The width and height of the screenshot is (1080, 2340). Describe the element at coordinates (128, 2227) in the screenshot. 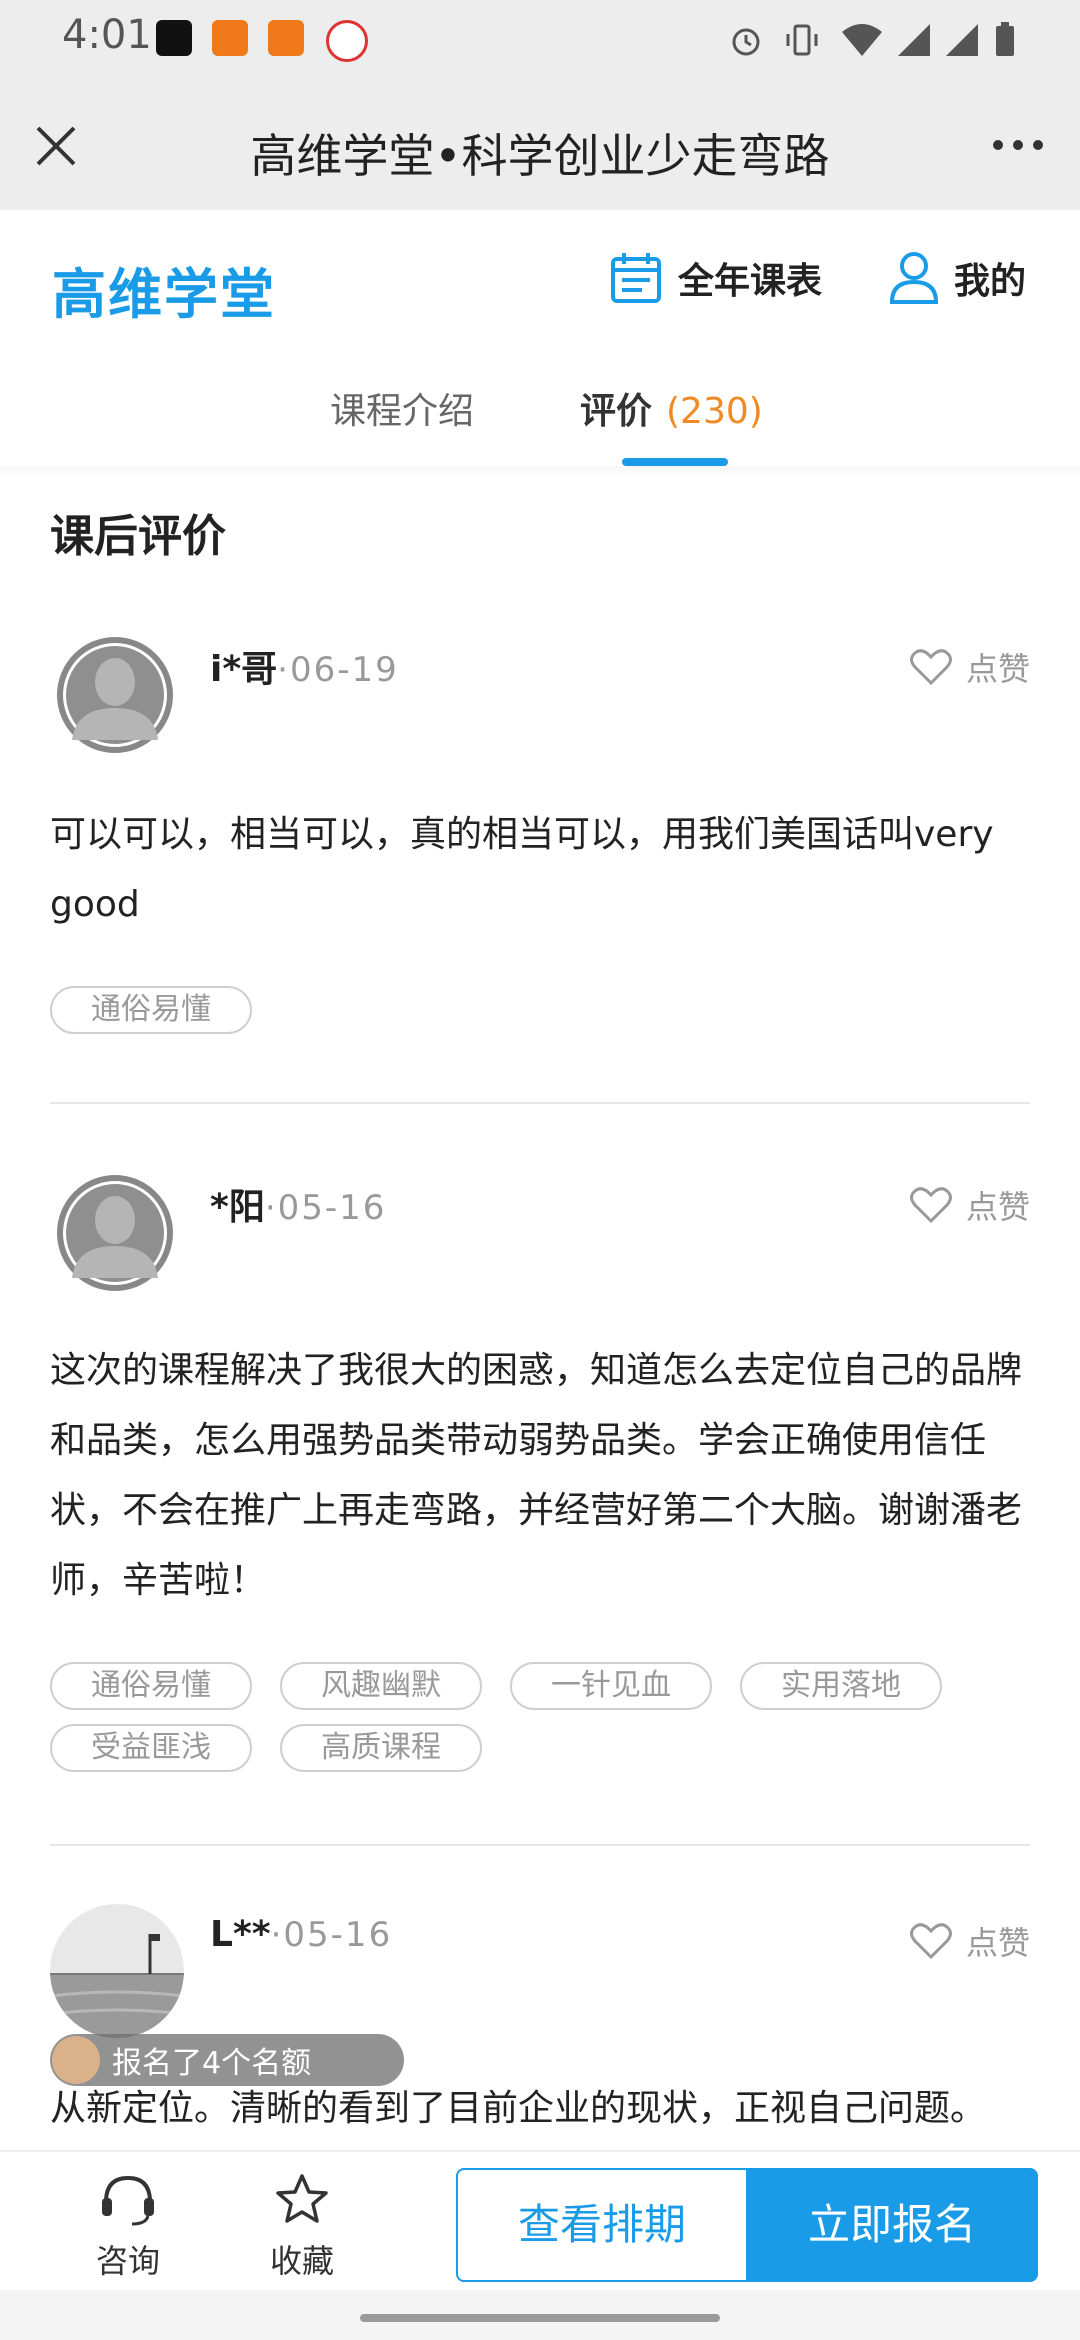

I see `consult-button: 咨询` at that location.